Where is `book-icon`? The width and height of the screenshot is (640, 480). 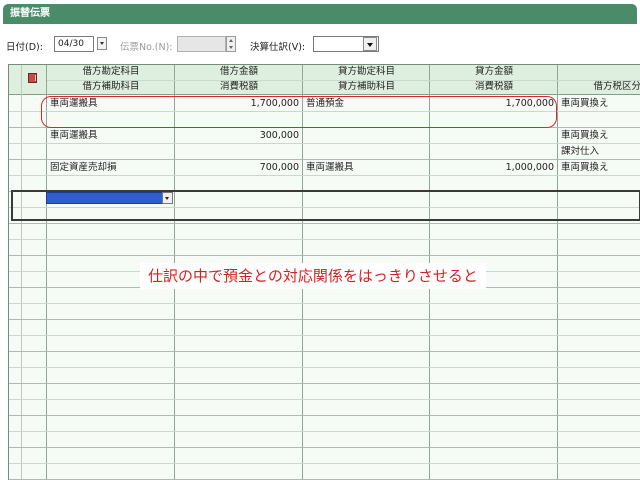
book-icon is located at coordinates (32, 78).